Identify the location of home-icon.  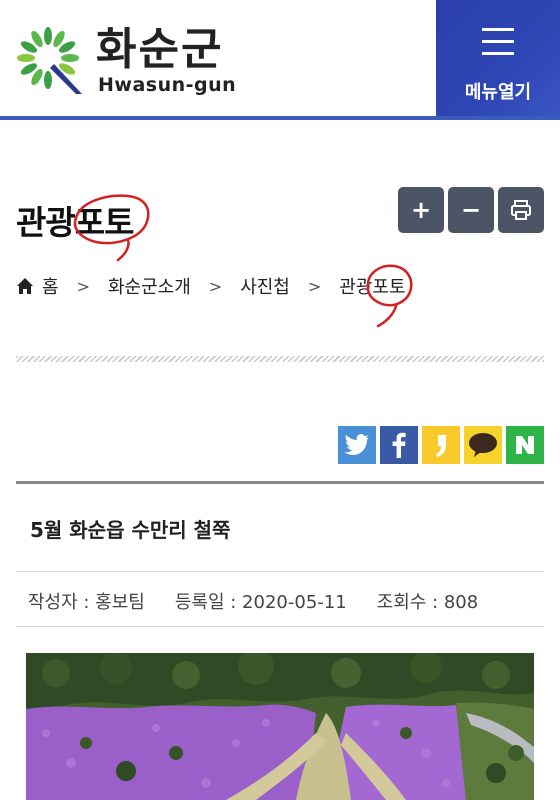
(25, 286).